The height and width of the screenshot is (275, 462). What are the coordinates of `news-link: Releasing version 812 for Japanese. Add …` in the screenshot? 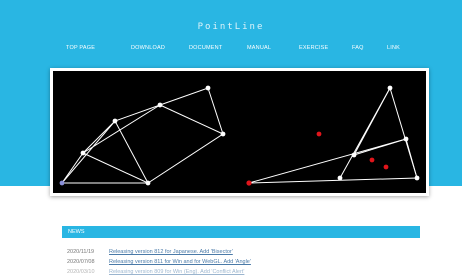 It's located at (171, 252).